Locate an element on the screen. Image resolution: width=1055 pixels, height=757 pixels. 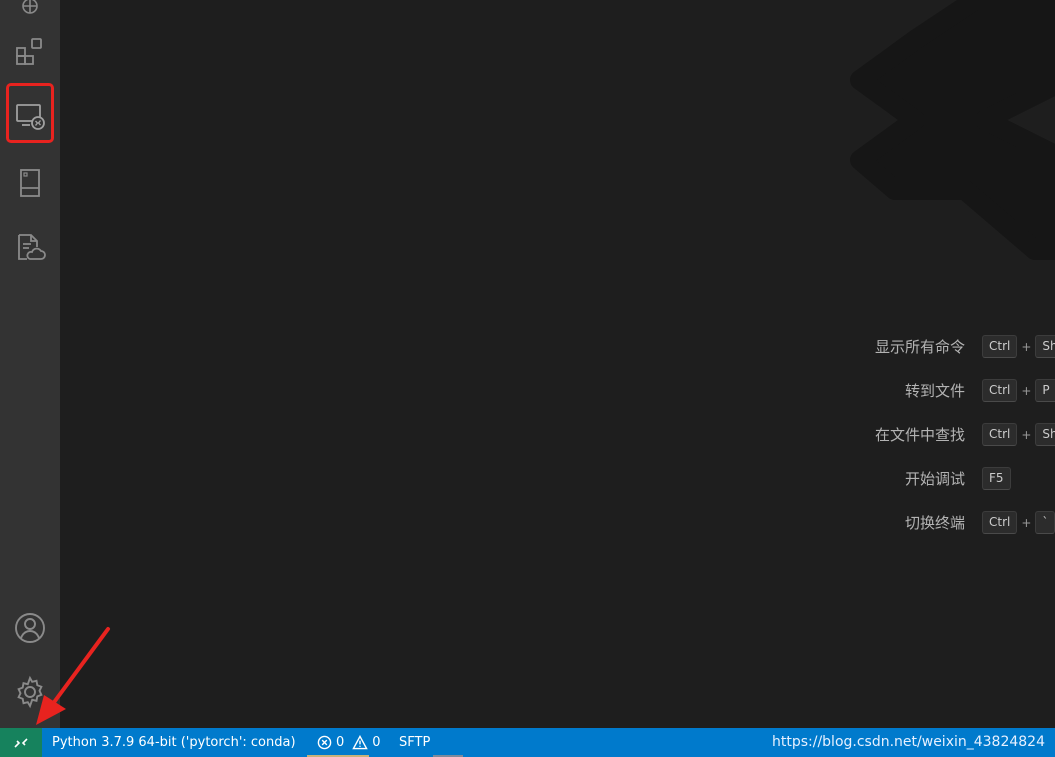
shortcut-find-in-files: 在文件中查找 Ctrl + Sh is located at coordinates (557, 435).